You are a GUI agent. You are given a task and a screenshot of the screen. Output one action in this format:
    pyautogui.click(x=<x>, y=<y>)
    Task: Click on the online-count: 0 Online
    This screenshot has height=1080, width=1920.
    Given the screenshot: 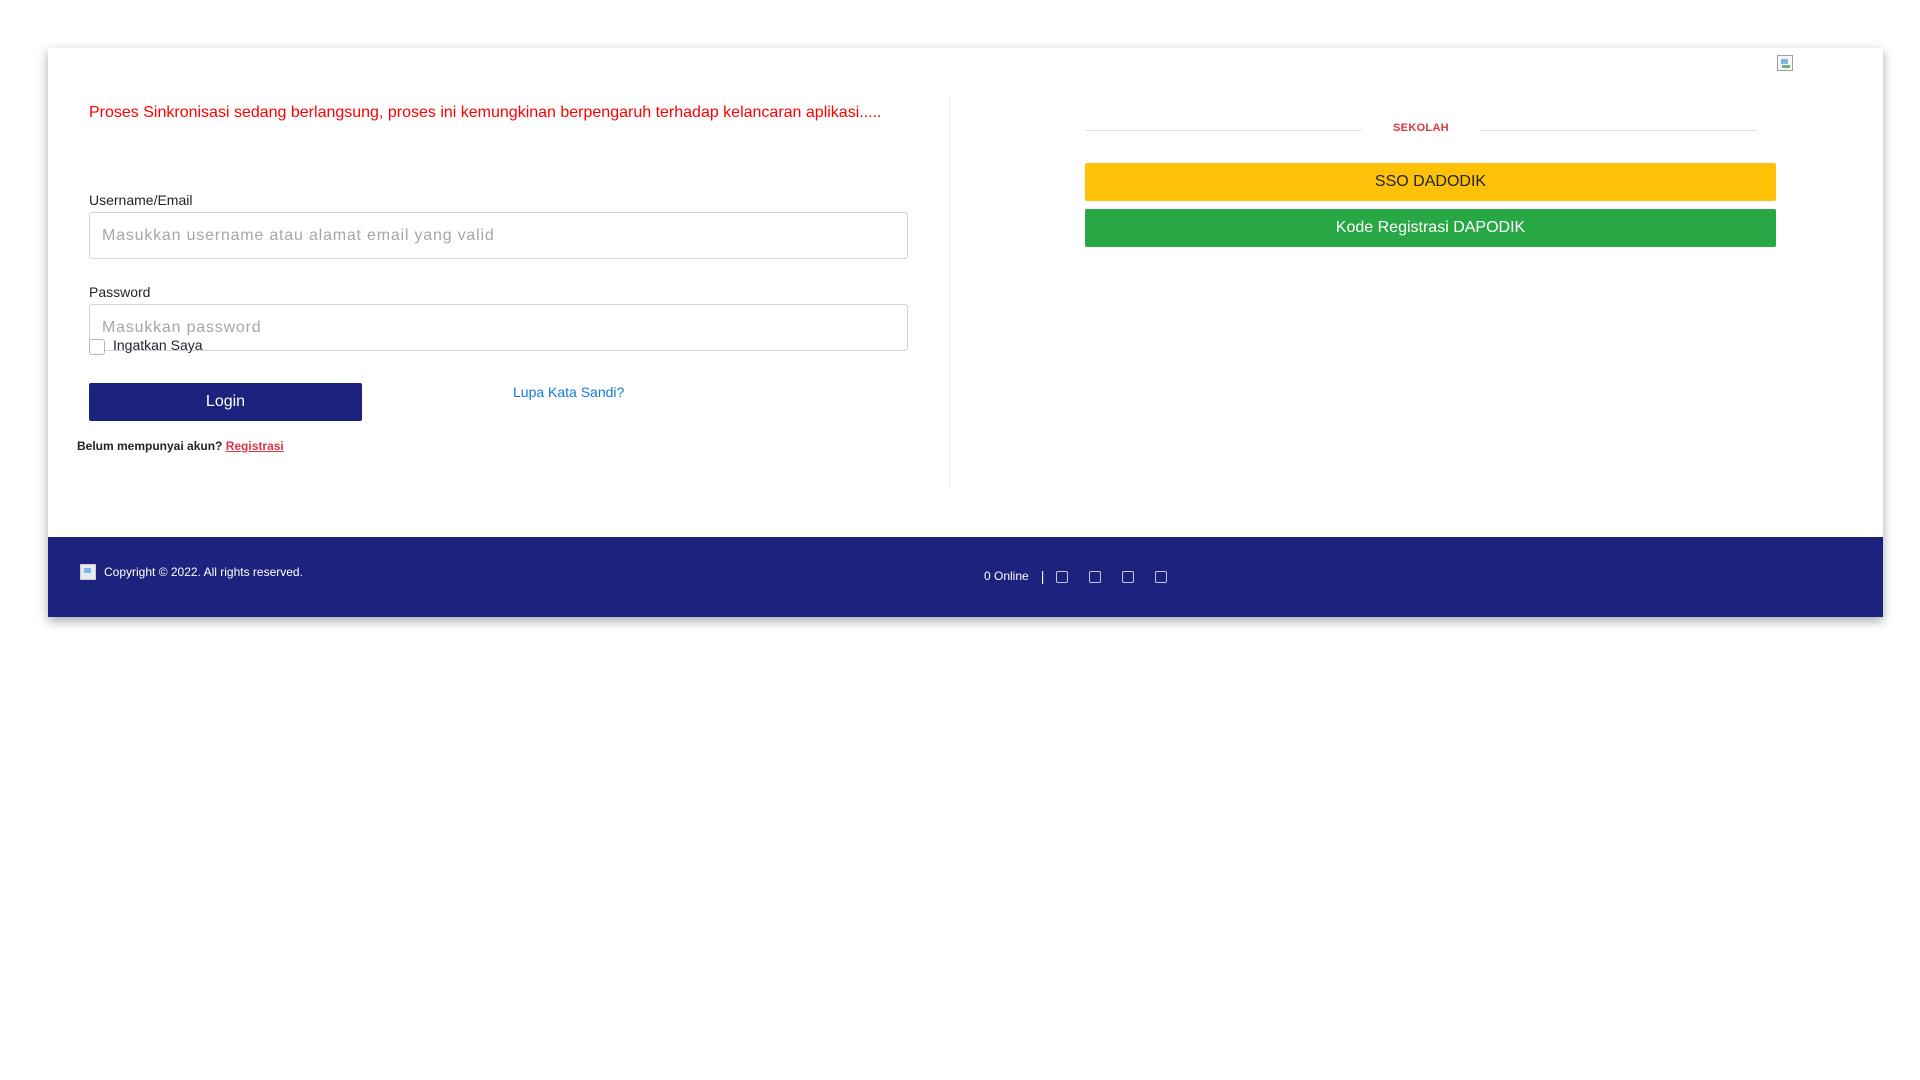 What is the action you would take?
    pyautogui.click(x=1006, y=576)
    